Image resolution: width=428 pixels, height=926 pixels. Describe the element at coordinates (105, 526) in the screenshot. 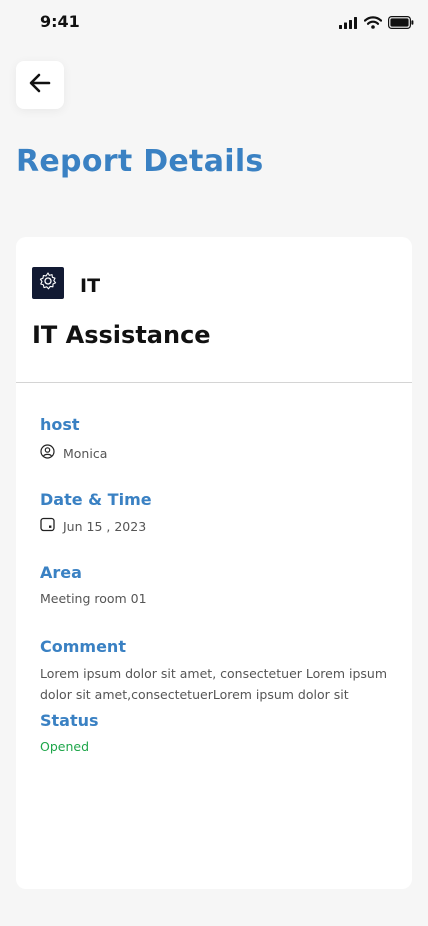

I see `datetime-value: Jun 15 , 2023` at that location.